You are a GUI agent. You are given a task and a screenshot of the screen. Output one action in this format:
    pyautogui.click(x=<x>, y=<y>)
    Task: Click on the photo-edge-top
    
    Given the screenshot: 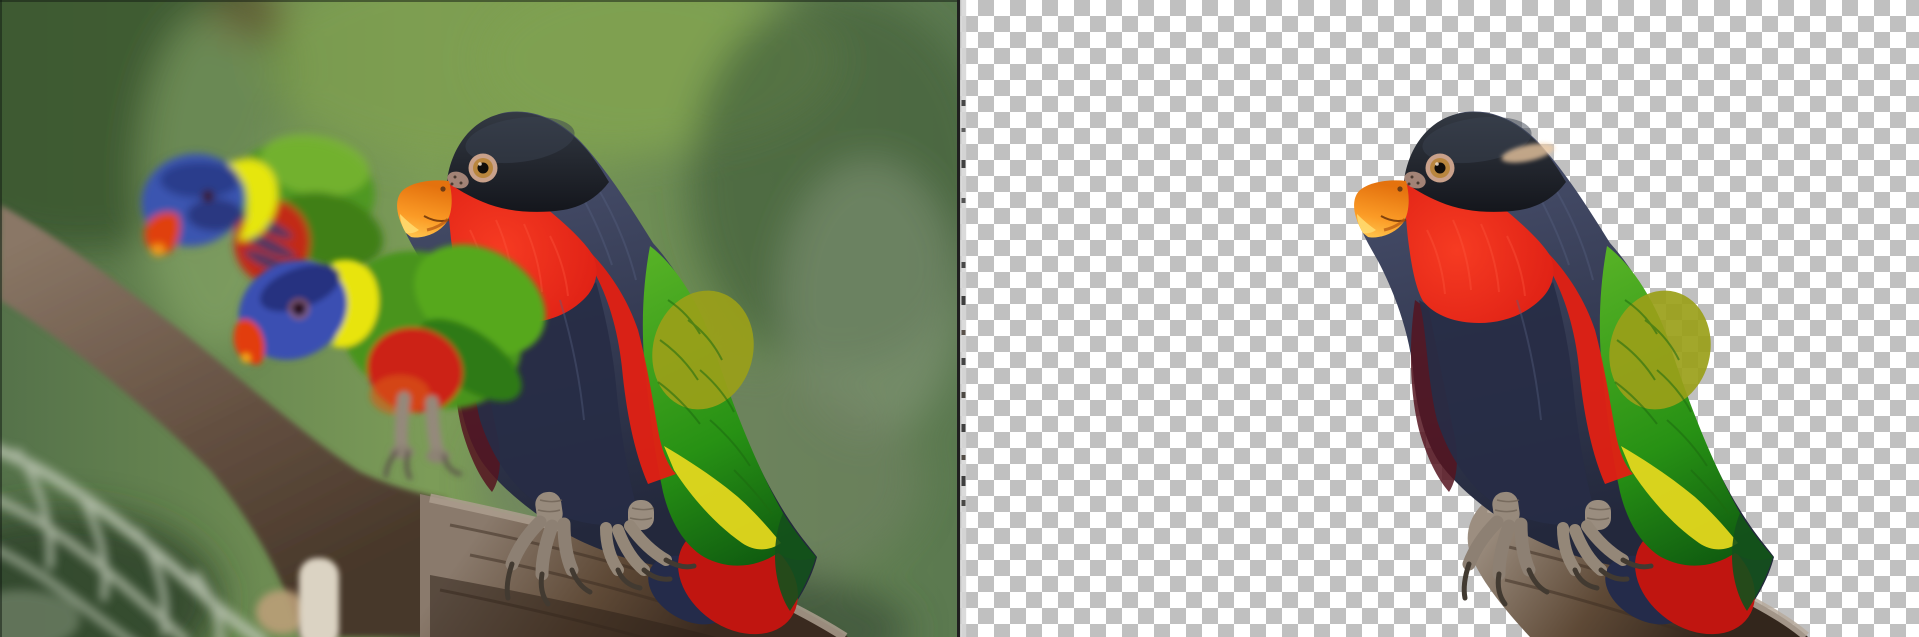 What is the action you would take?
    pyautogui.click(x=479, y=1)
    